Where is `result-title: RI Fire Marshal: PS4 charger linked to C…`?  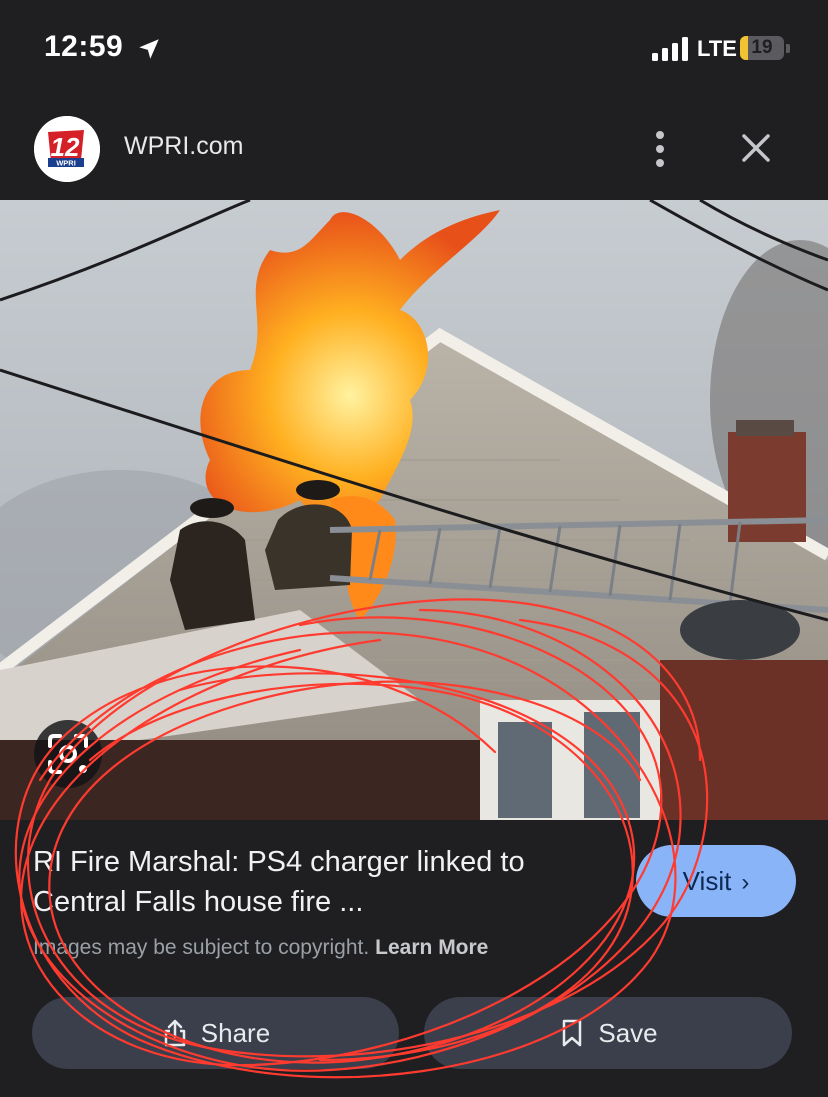 result-title: RI Fire Marshal: PS4 charger linked to C… is located at coordinates (328, 882).